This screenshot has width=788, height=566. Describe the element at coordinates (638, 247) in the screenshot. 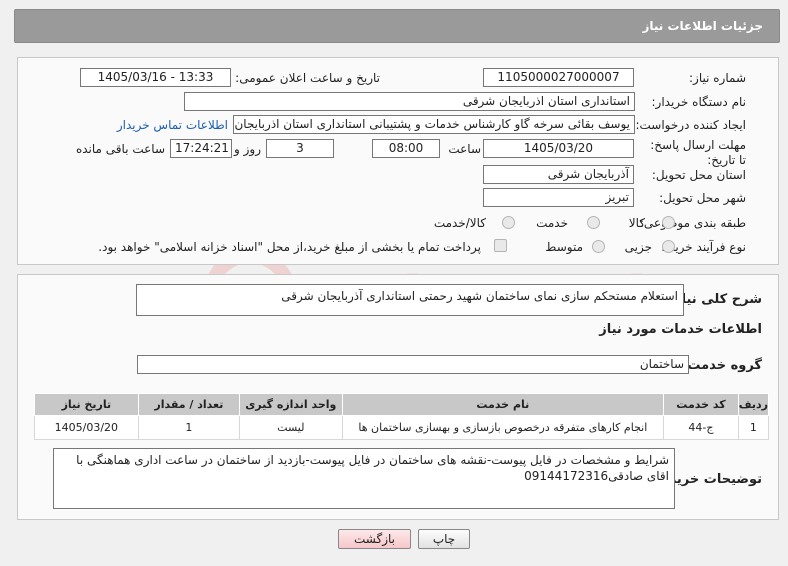

I see `process-option-minor: جزیی` at that location.